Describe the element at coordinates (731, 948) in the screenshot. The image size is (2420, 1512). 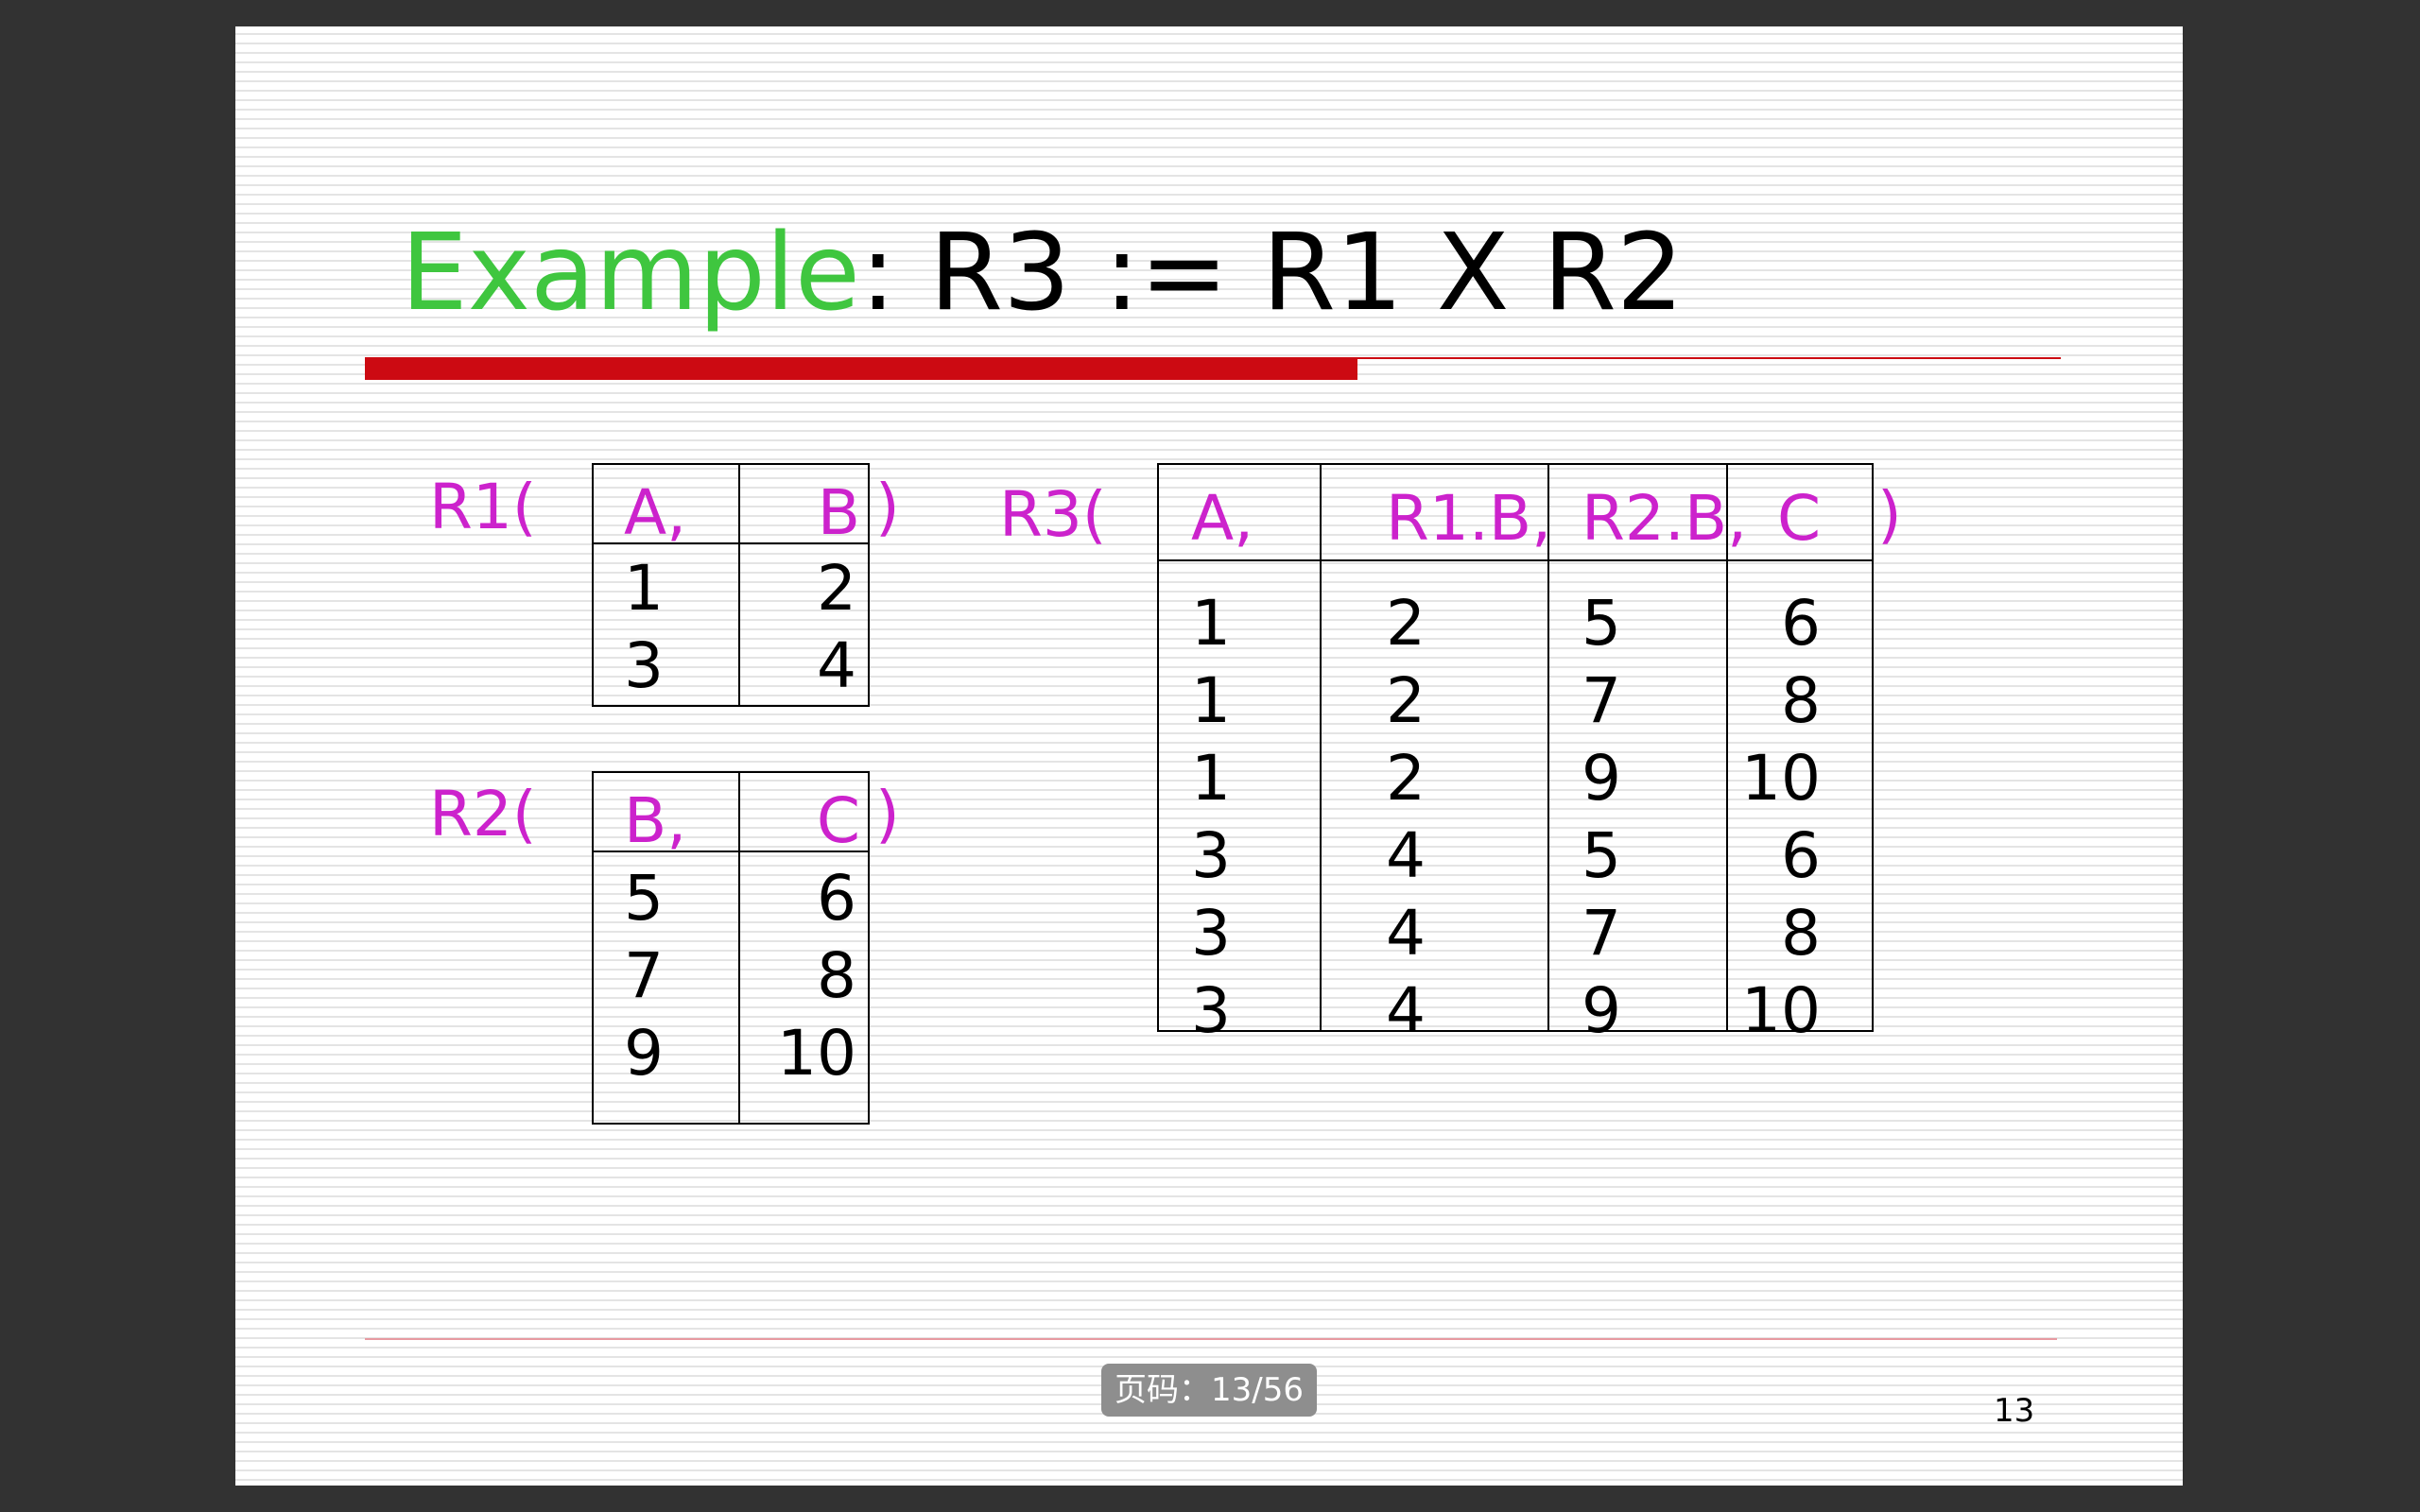
I see `r2-table: B, C 5 6 7 8 9 10` at that location.